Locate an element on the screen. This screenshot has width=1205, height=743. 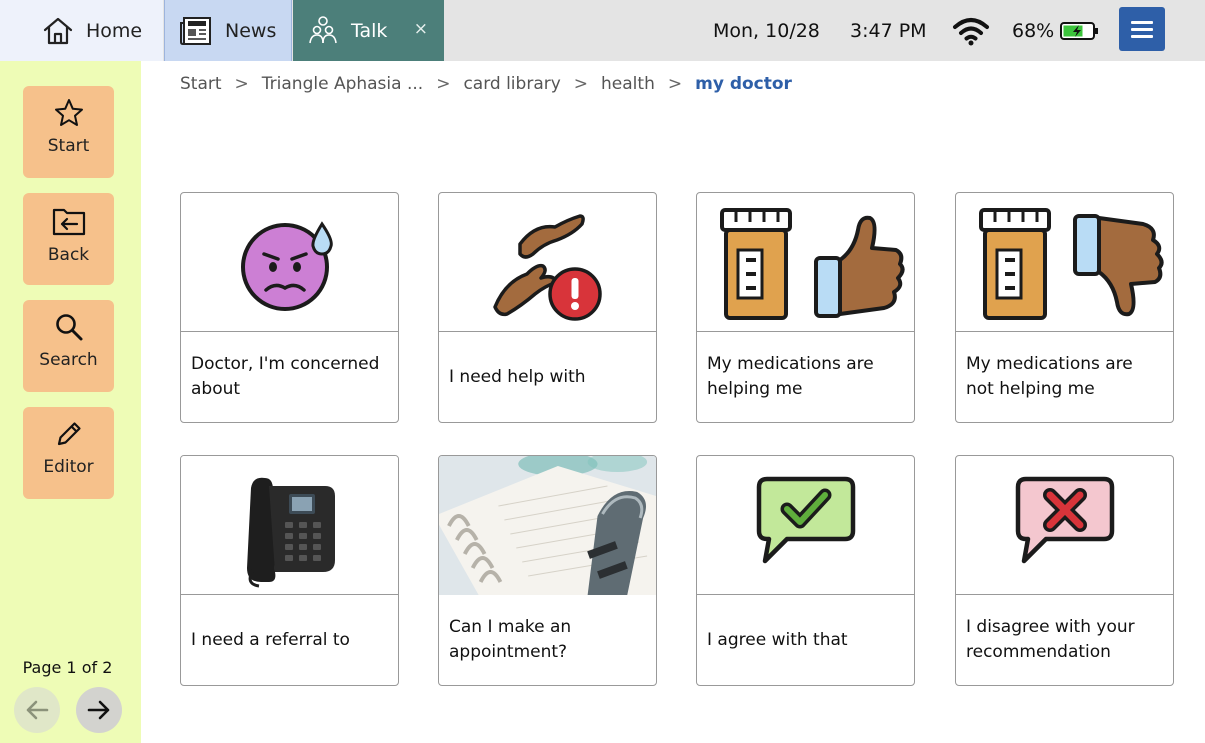
speech-x-icon is located at coordinates (1064, 520).